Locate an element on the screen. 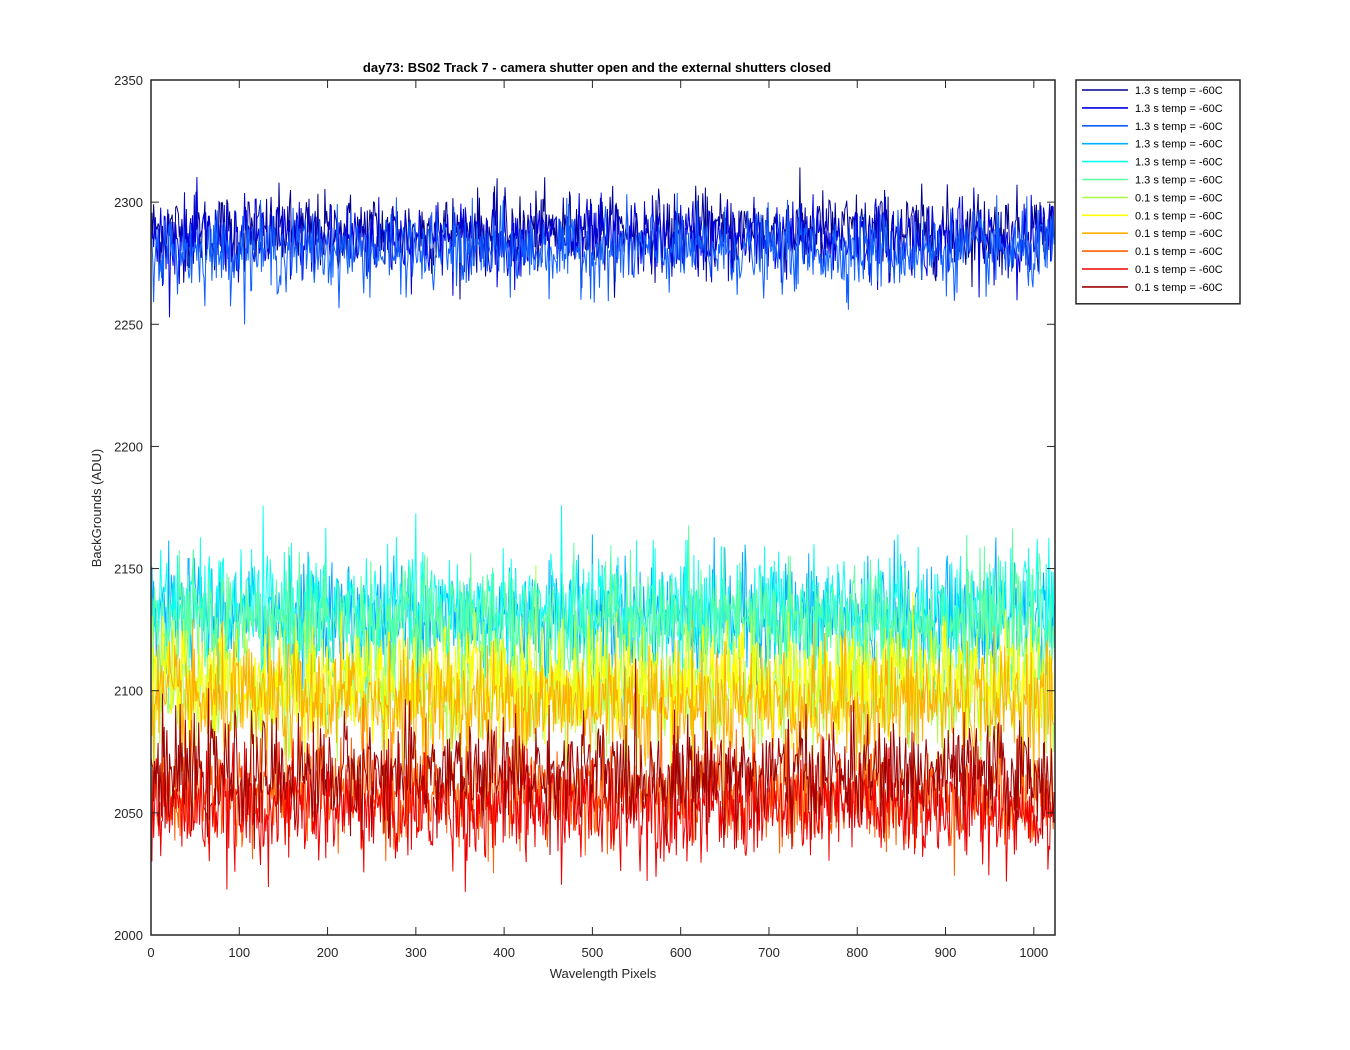 The width and height of the screenshot is (1350, 1050). x-tick-label: 700 is located at coordinates (769, 952).